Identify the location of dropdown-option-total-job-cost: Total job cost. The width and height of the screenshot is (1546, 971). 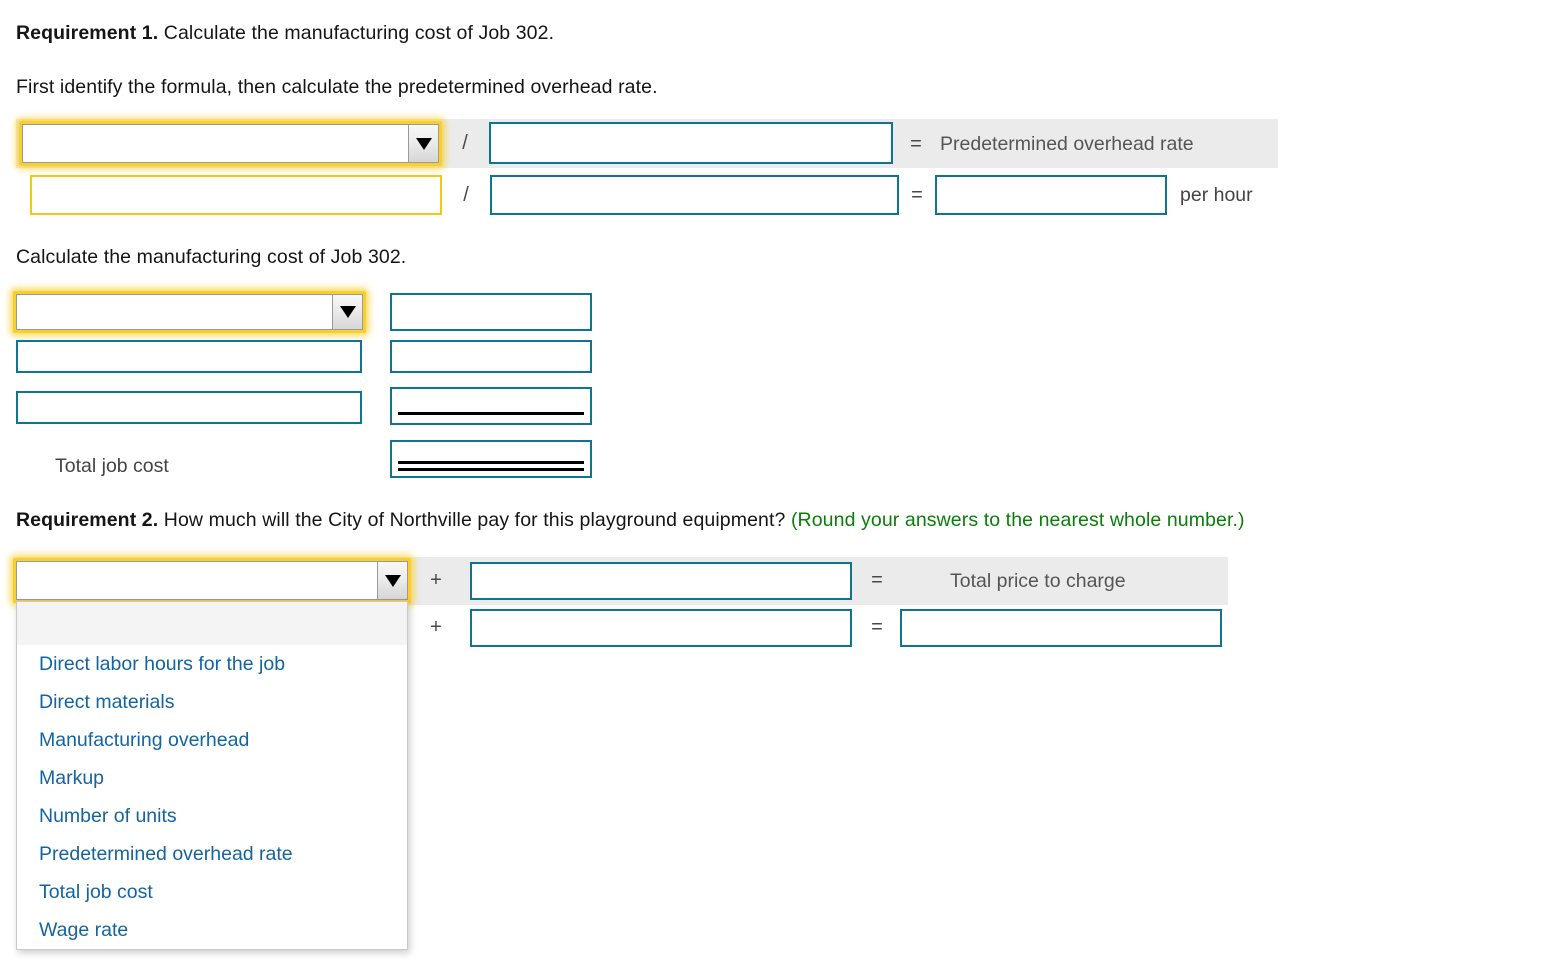
(212, 892).